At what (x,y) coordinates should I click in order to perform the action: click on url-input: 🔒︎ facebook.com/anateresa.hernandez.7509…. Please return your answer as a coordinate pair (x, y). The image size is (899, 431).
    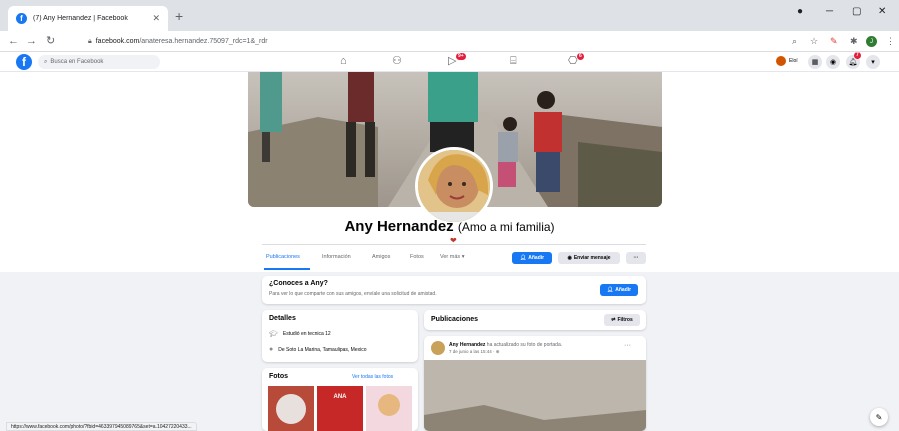
    Looking at the image, I should click on (434, 41).